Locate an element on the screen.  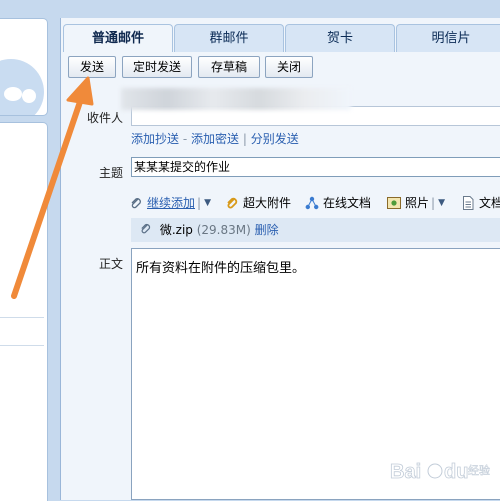
online-doc-button: 在线文档 is located at coordinates (338, 202).